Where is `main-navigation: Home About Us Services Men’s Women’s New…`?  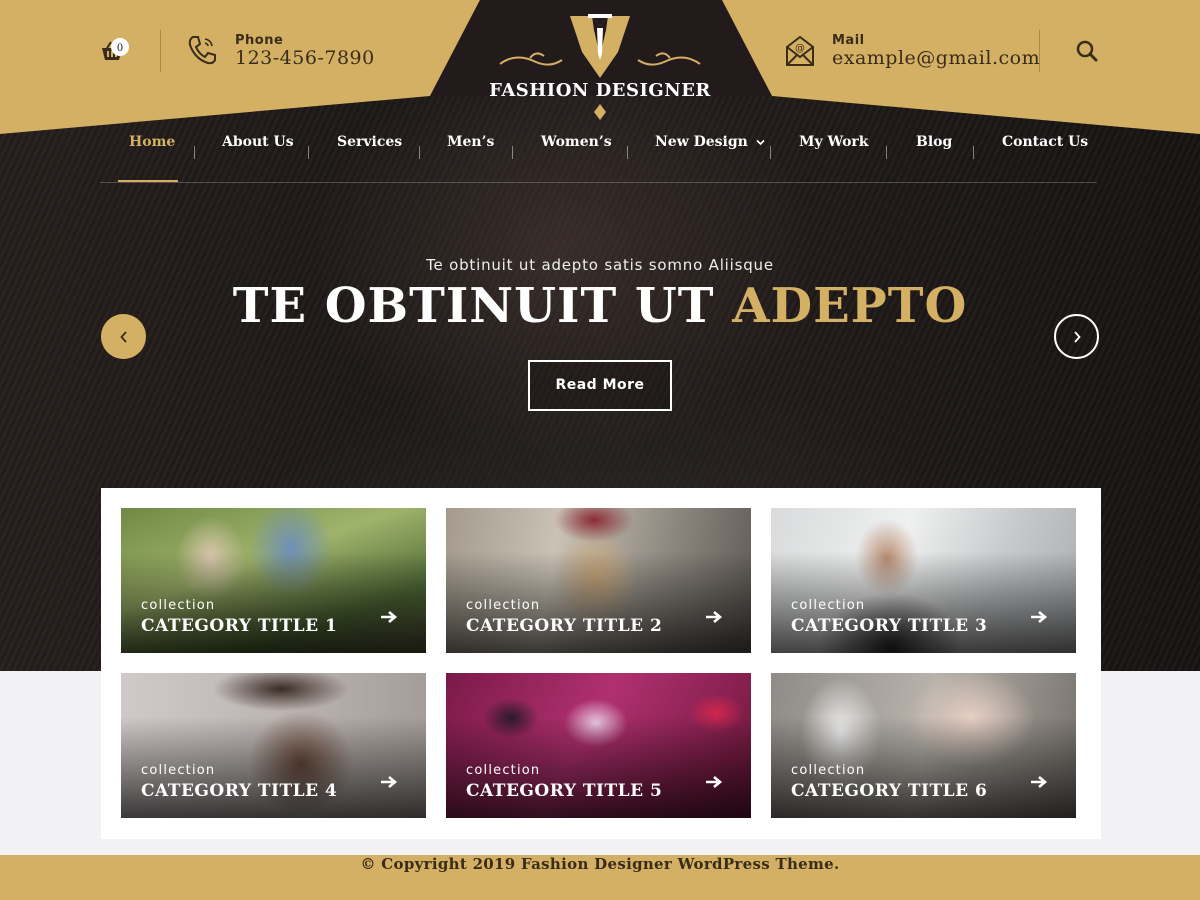
main-navigation: Home About Us Services Men’s Women’s New… is located at coordinates (598, 158).